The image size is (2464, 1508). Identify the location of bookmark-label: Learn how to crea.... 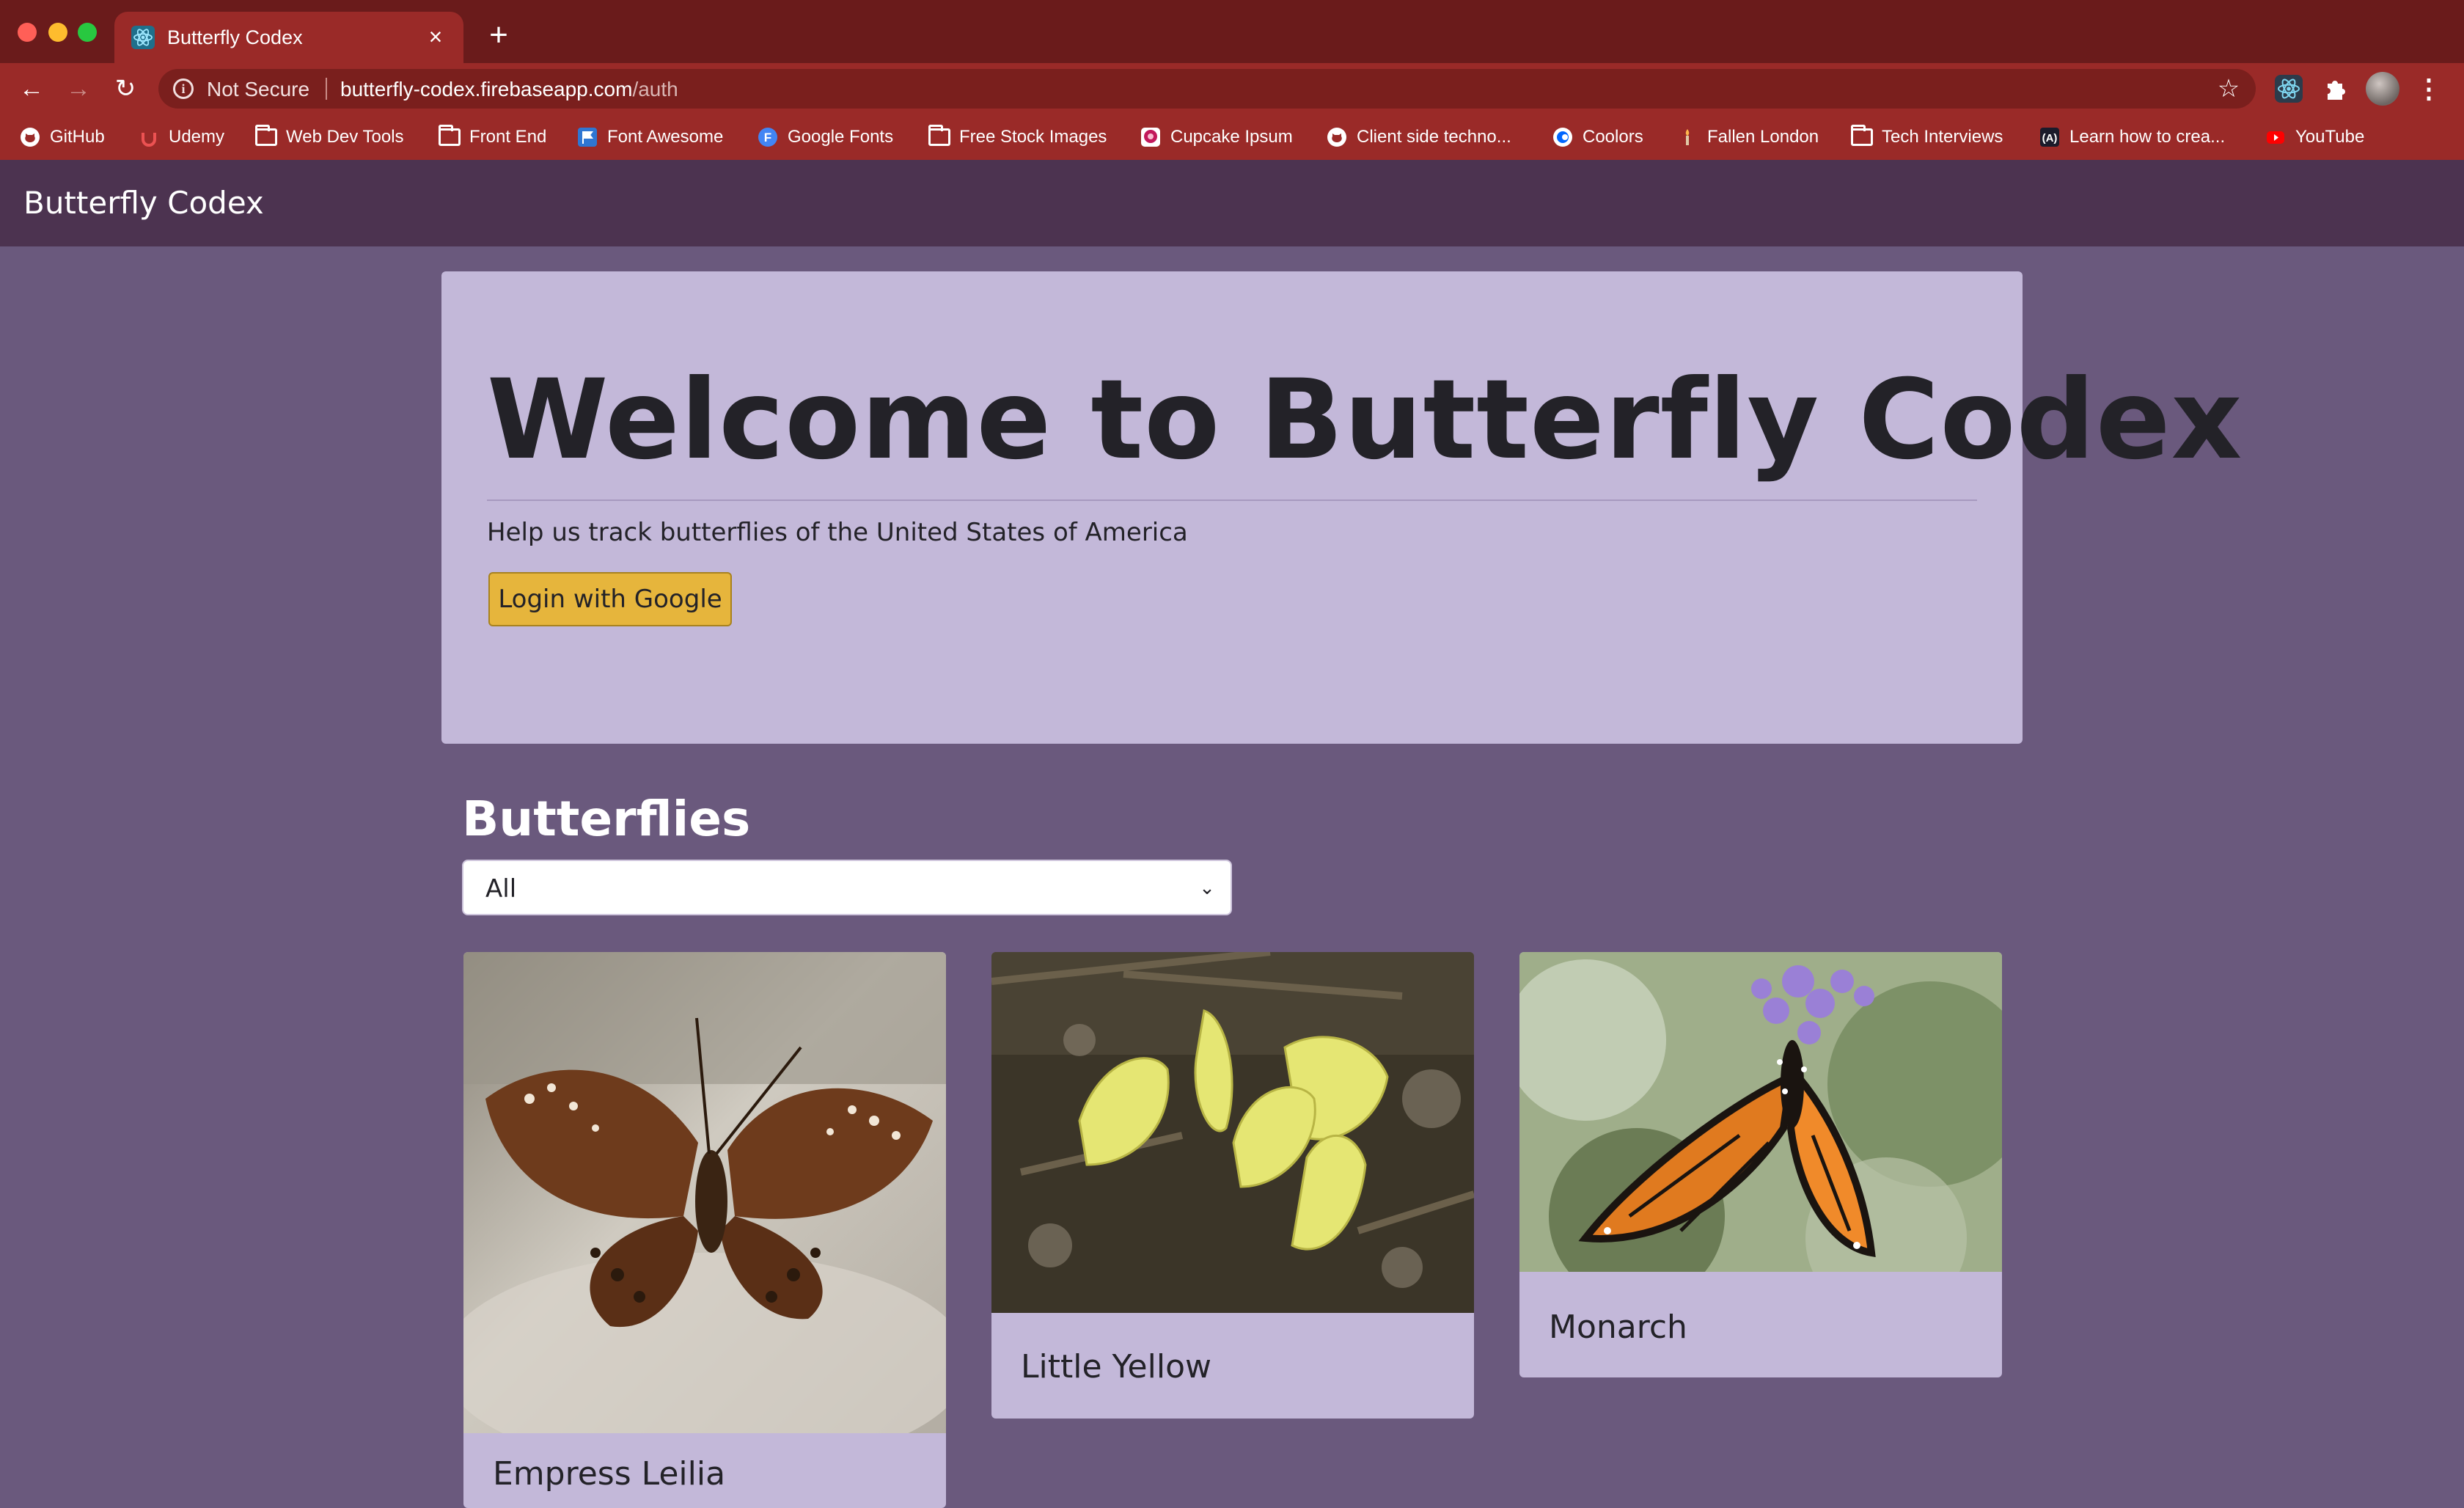
(2147, 137).